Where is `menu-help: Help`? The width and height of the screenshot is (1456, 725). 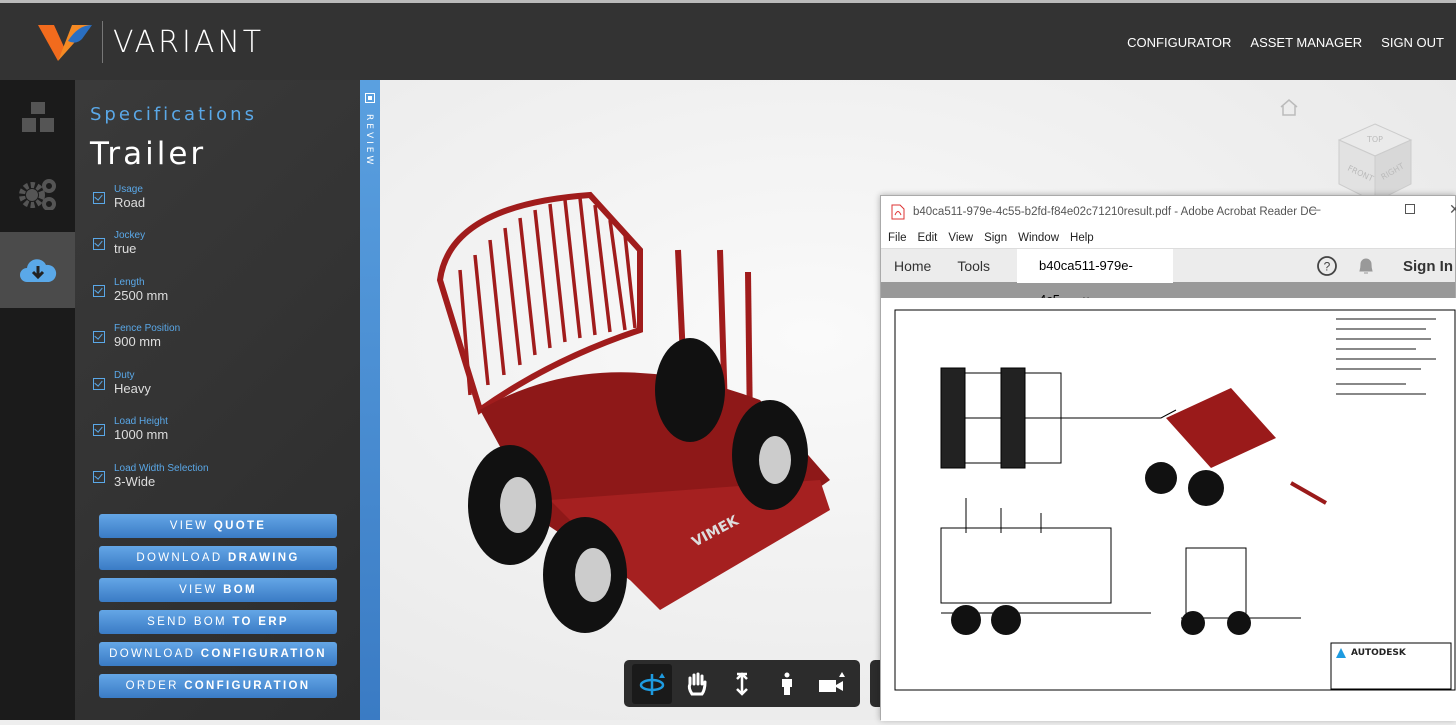 menu-help: Help is located at coordinates (1082, 238).